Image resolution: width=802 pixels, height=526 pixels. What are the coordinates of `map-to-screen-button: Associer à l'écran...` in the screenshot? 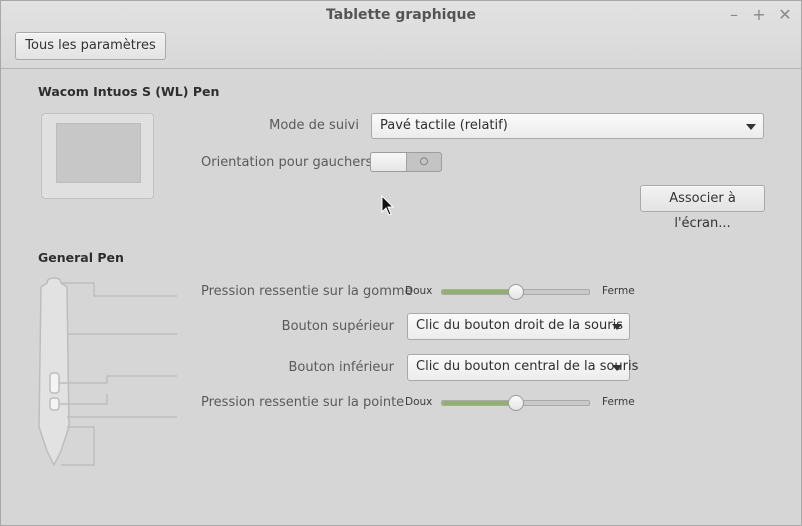 It's located at (702, 208).